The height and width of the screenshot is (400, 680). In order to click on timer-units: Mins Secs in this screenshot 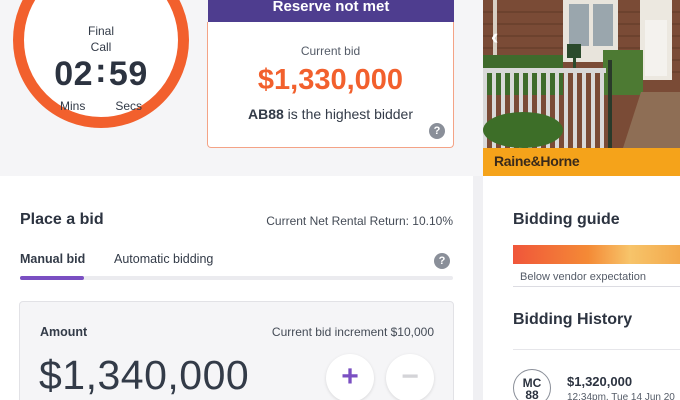, I will do `click(101, 106)`.